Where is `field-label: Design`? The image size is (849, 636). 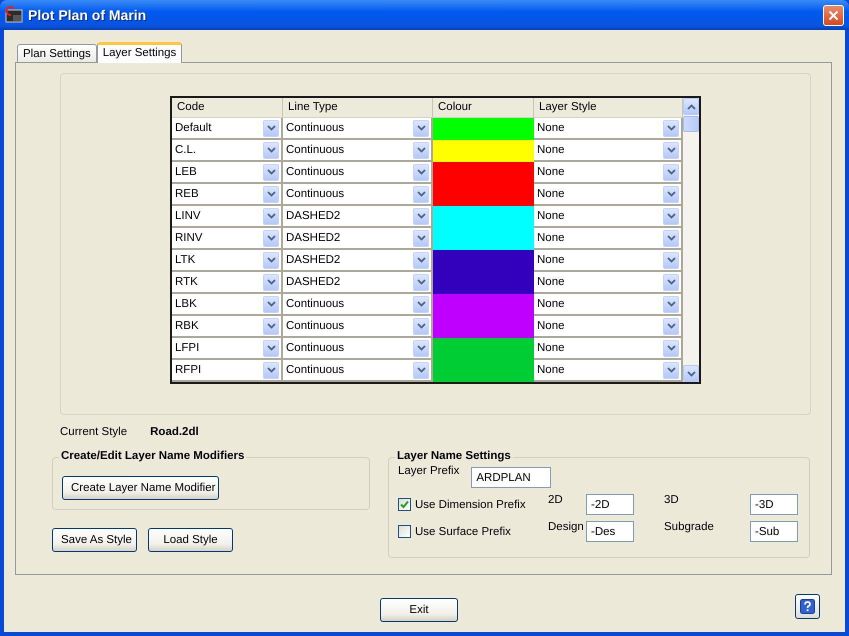 field-label: Design is located at coordinates (566, 527).